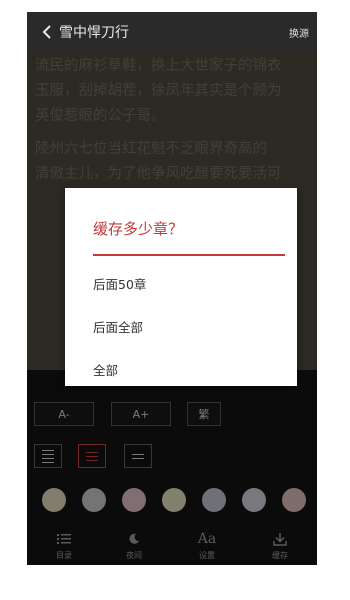 The width and height of the screenshot is (350, 600). Describe the element at coordinates (94, 33) in the screenshot. I see `book-title: 雪中悍刀行` at that location.